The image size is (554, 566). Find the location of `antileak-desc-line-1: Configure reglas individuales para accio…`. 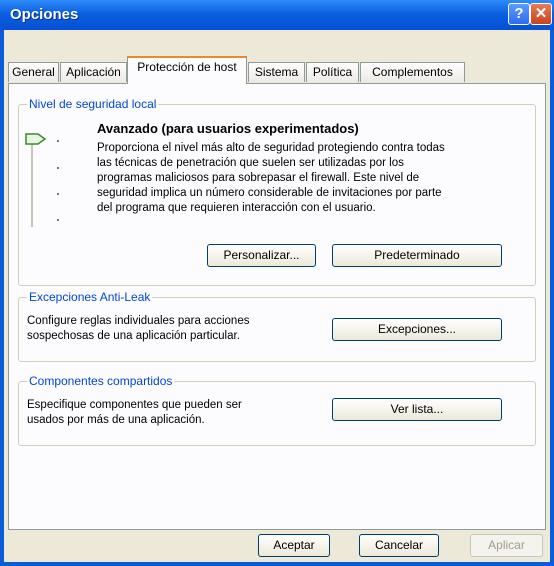

antileak-desc-line-1: Configure reglas individuales para accio… is located at coordinates (138, 321).